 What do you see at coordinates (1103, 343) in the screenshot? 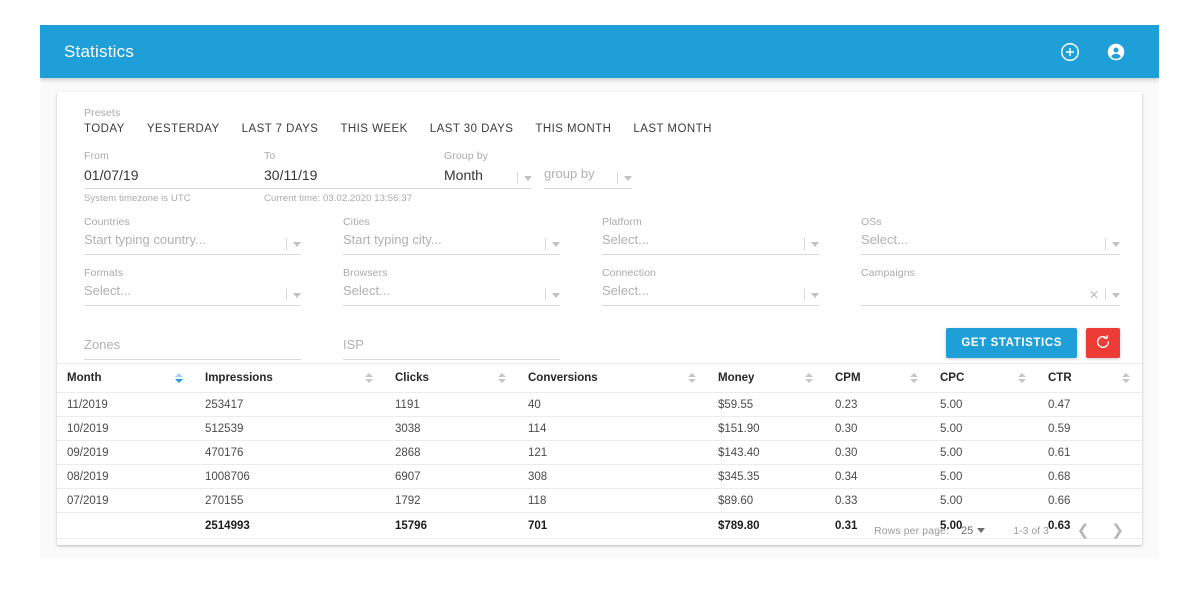
I see `reset-filters-button` at bounding box center [1103, 343].